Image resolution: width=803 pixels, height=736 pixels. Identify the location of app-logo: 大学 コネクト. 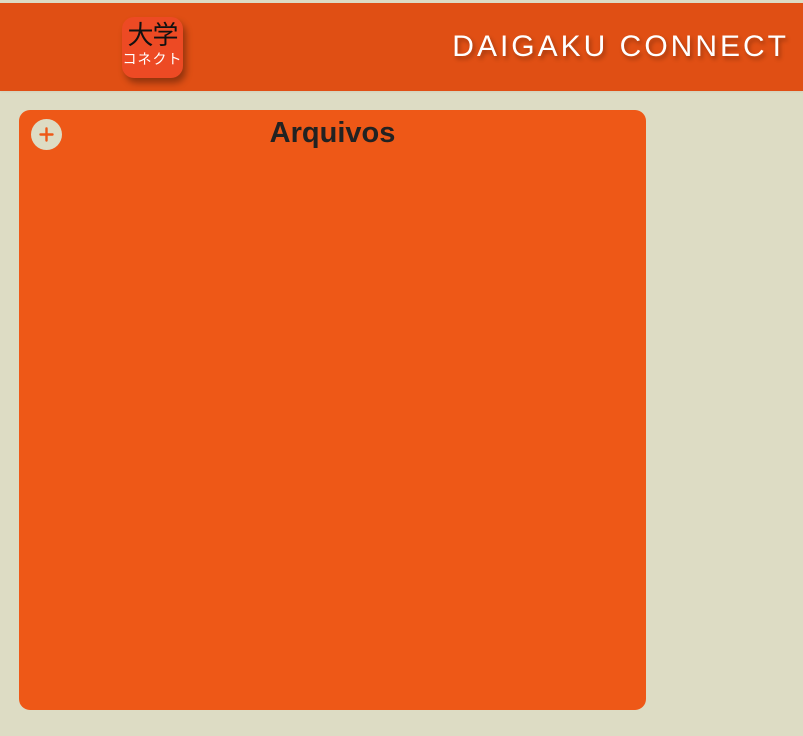
(152, 47).